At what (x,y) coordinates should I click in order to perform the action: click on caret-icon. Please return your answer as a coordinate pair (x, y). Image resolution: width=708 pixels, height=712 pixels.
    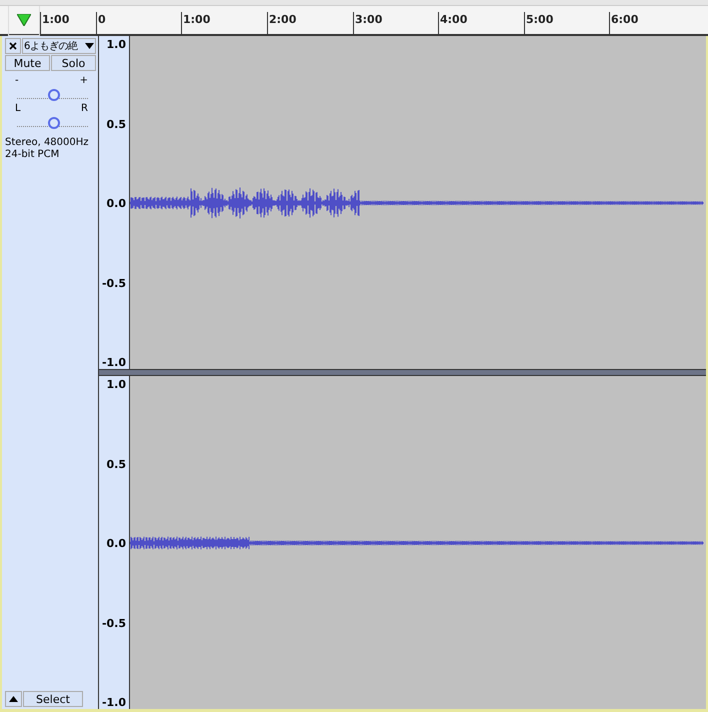
    Looking at the image, I should click on (89, 46).